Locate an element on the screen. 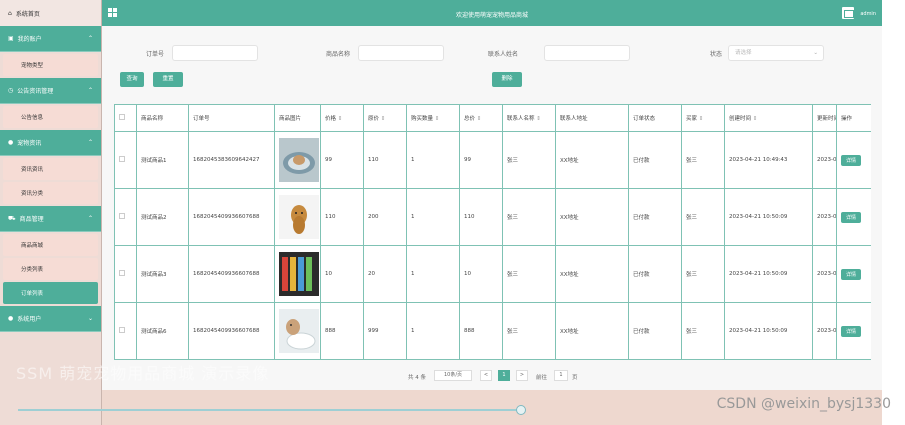  cell-contact-name: 张三 is located at coordinates (529, 274).